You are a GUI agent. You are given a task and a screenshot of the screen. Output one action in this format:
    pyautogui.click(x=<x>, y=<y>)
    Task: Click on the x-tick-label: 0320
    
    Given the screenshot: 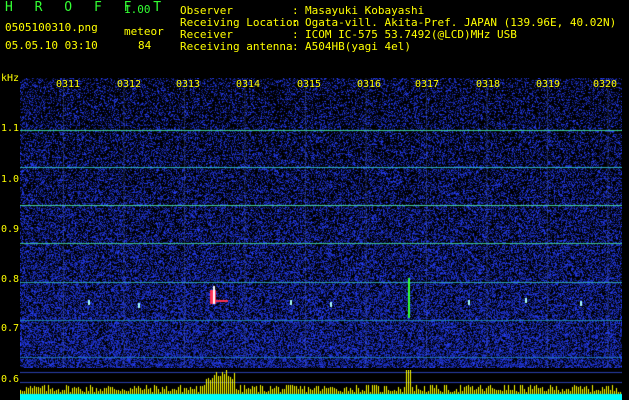 What is the action you would take?
    pyautogui.click(x=605, y=84)
    